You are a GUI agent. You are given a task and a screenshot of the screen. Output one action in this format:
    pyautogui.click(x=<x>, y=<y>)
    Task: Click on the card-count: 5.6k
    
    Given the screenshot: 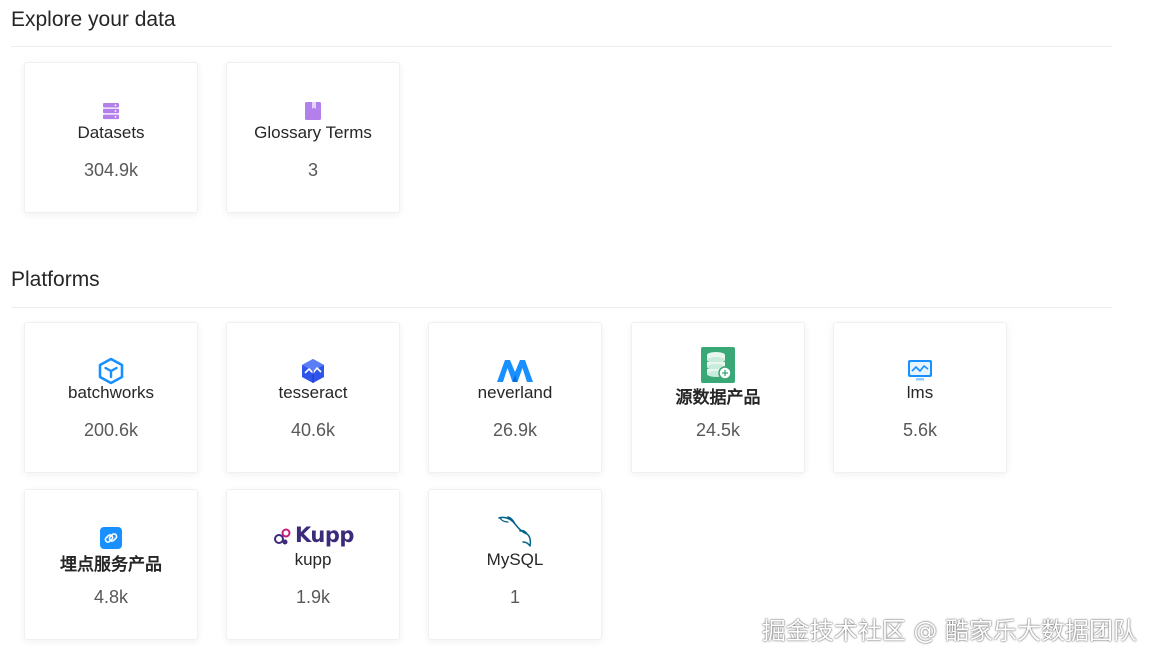 What is the action you would take?
    pyautogui.click(x=920, y=430)
    